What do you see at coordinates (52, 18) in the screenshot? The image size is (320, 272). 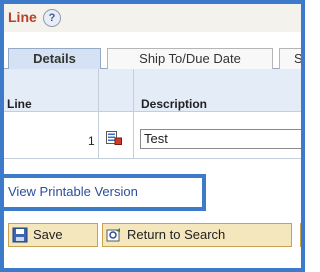 I see `help-icon: ?` at bounding box center [52, 18].